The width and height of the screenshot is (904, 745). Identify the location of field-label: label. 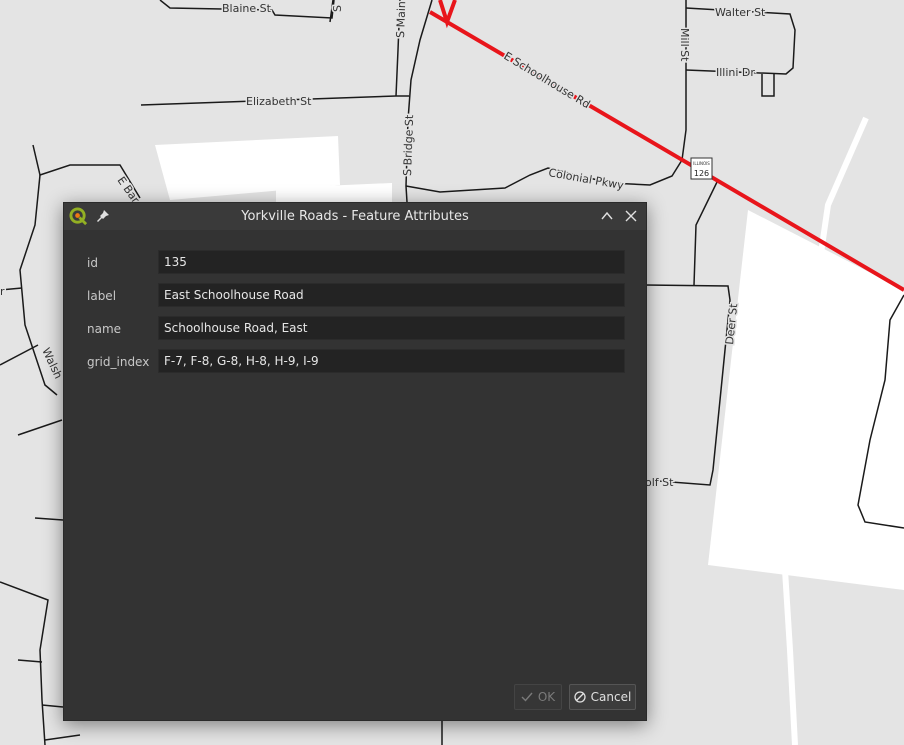
(102, 296).